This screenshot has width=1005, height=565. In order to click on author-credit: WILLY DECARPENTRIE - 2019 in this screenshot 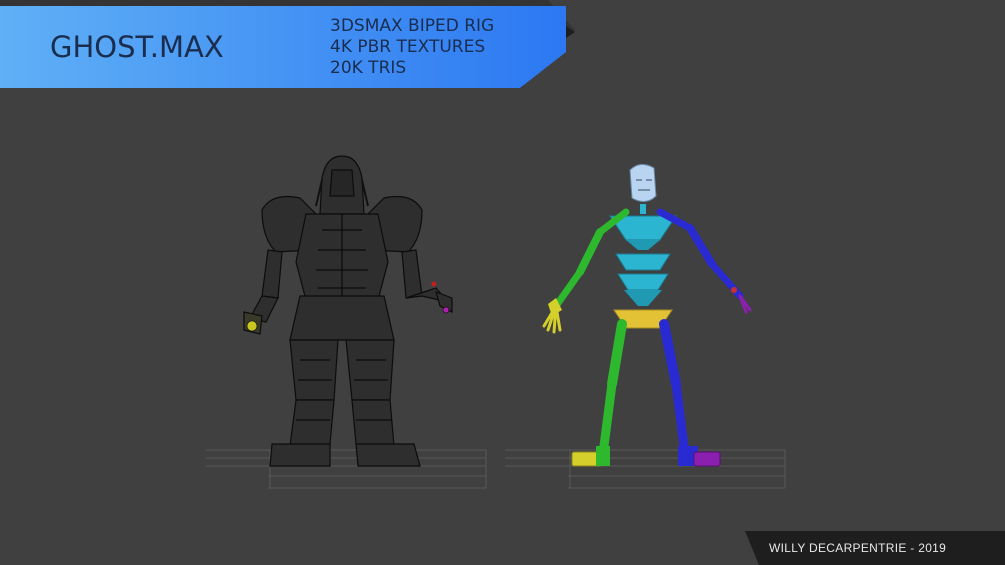, I will do `click(858, 548)`.